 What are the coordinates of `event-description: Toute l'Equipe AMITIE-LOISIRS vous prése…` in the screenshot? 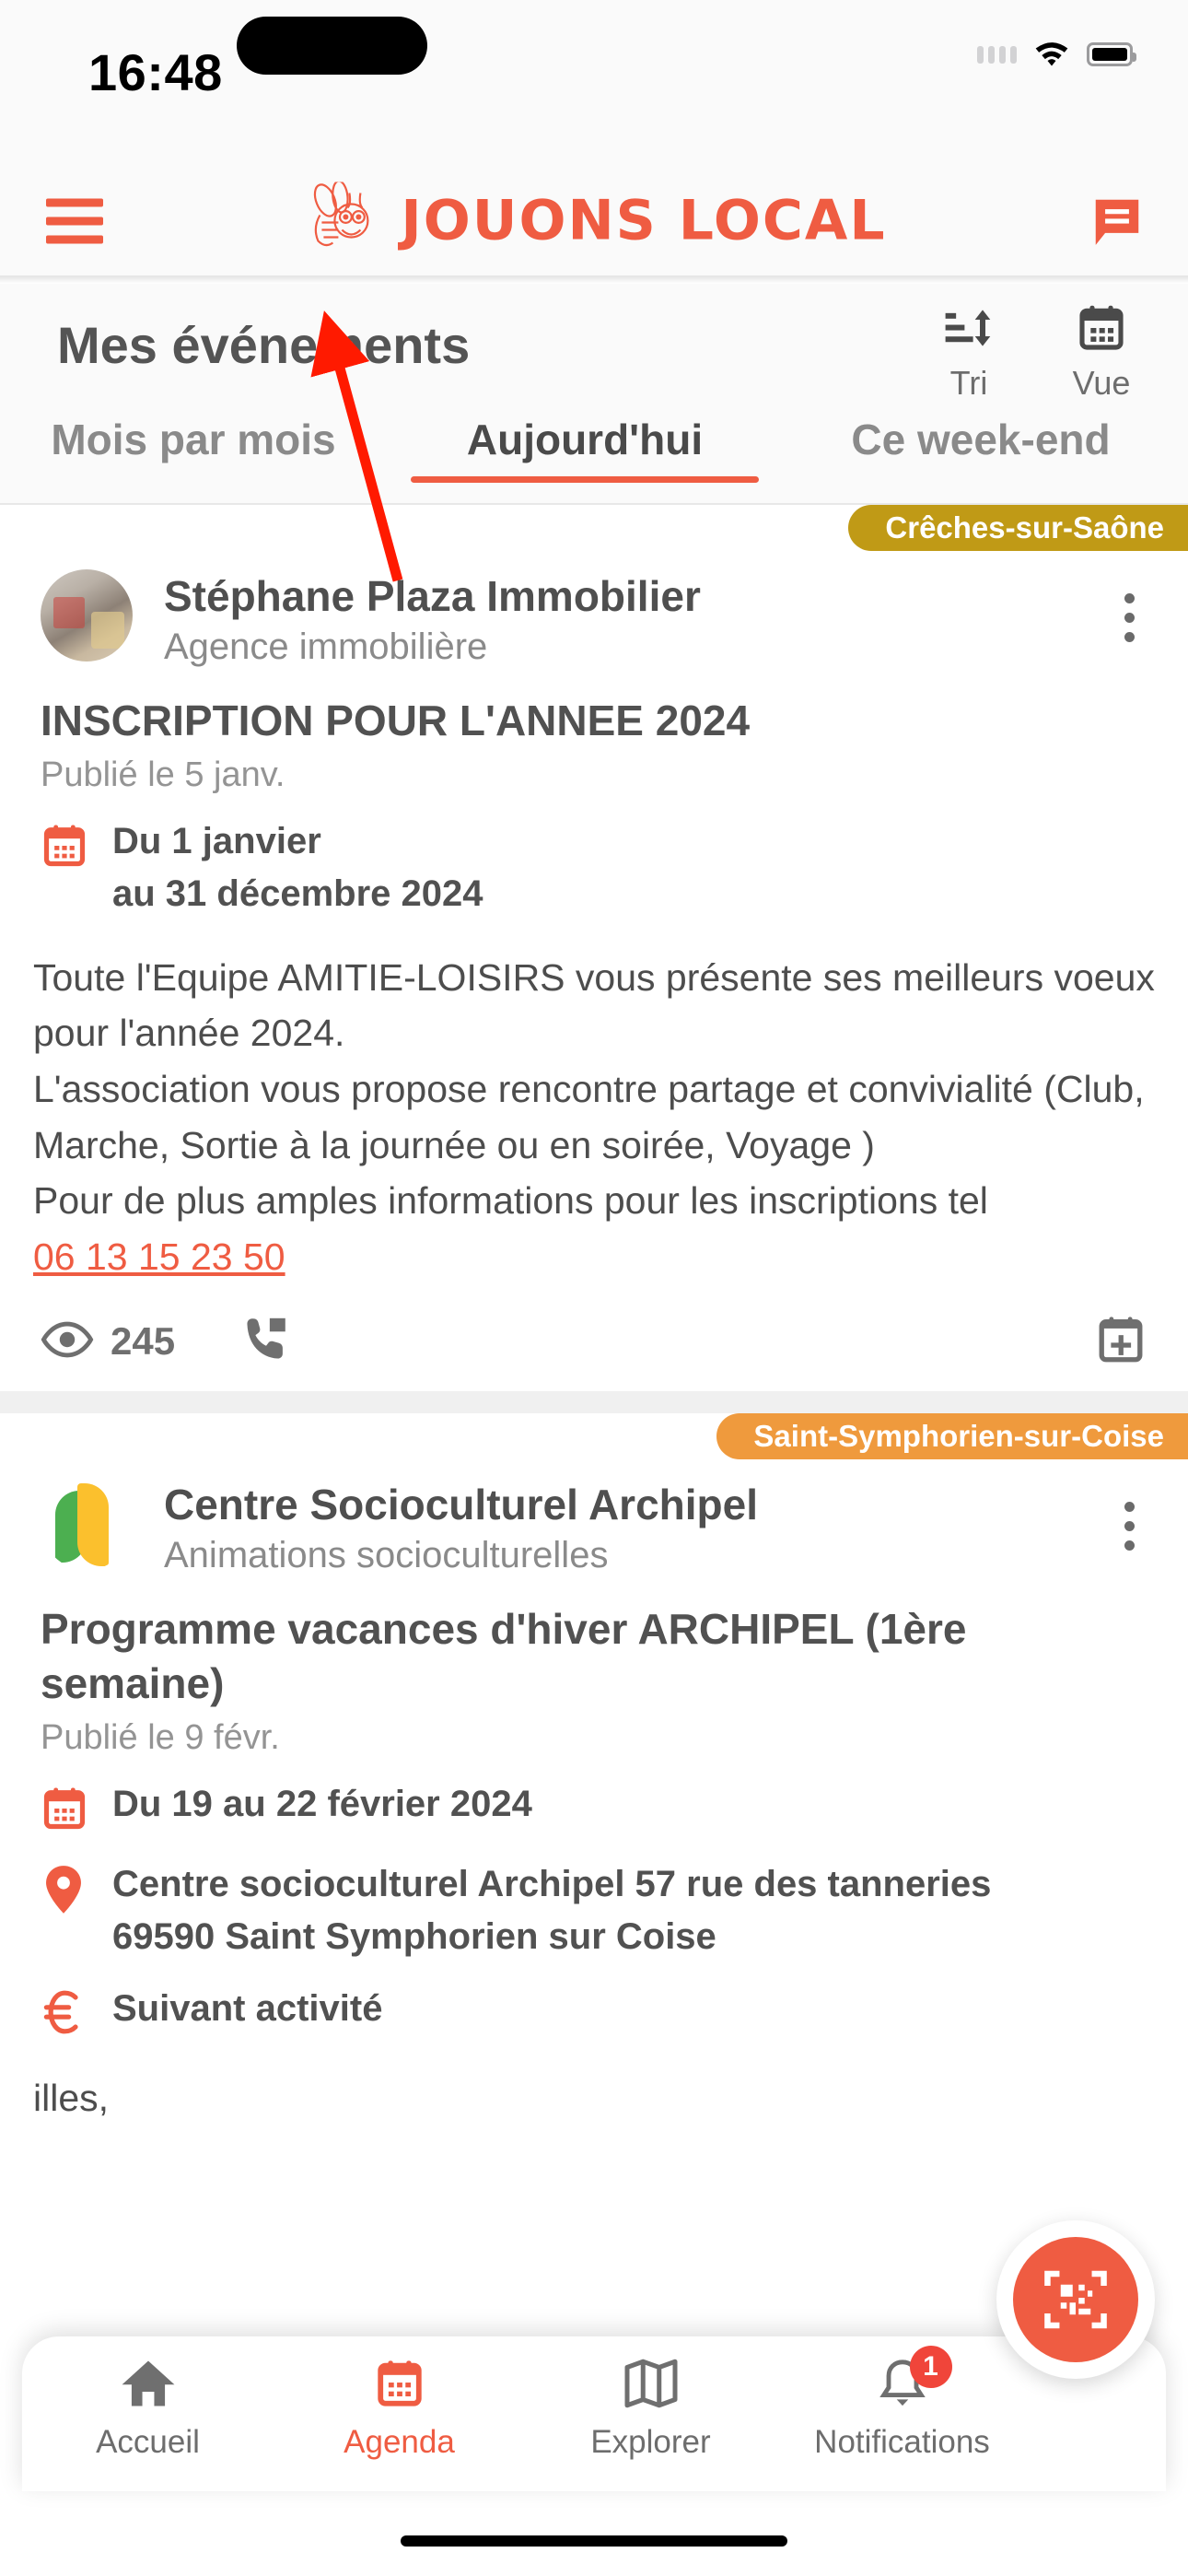 It's located at (594, 1102).